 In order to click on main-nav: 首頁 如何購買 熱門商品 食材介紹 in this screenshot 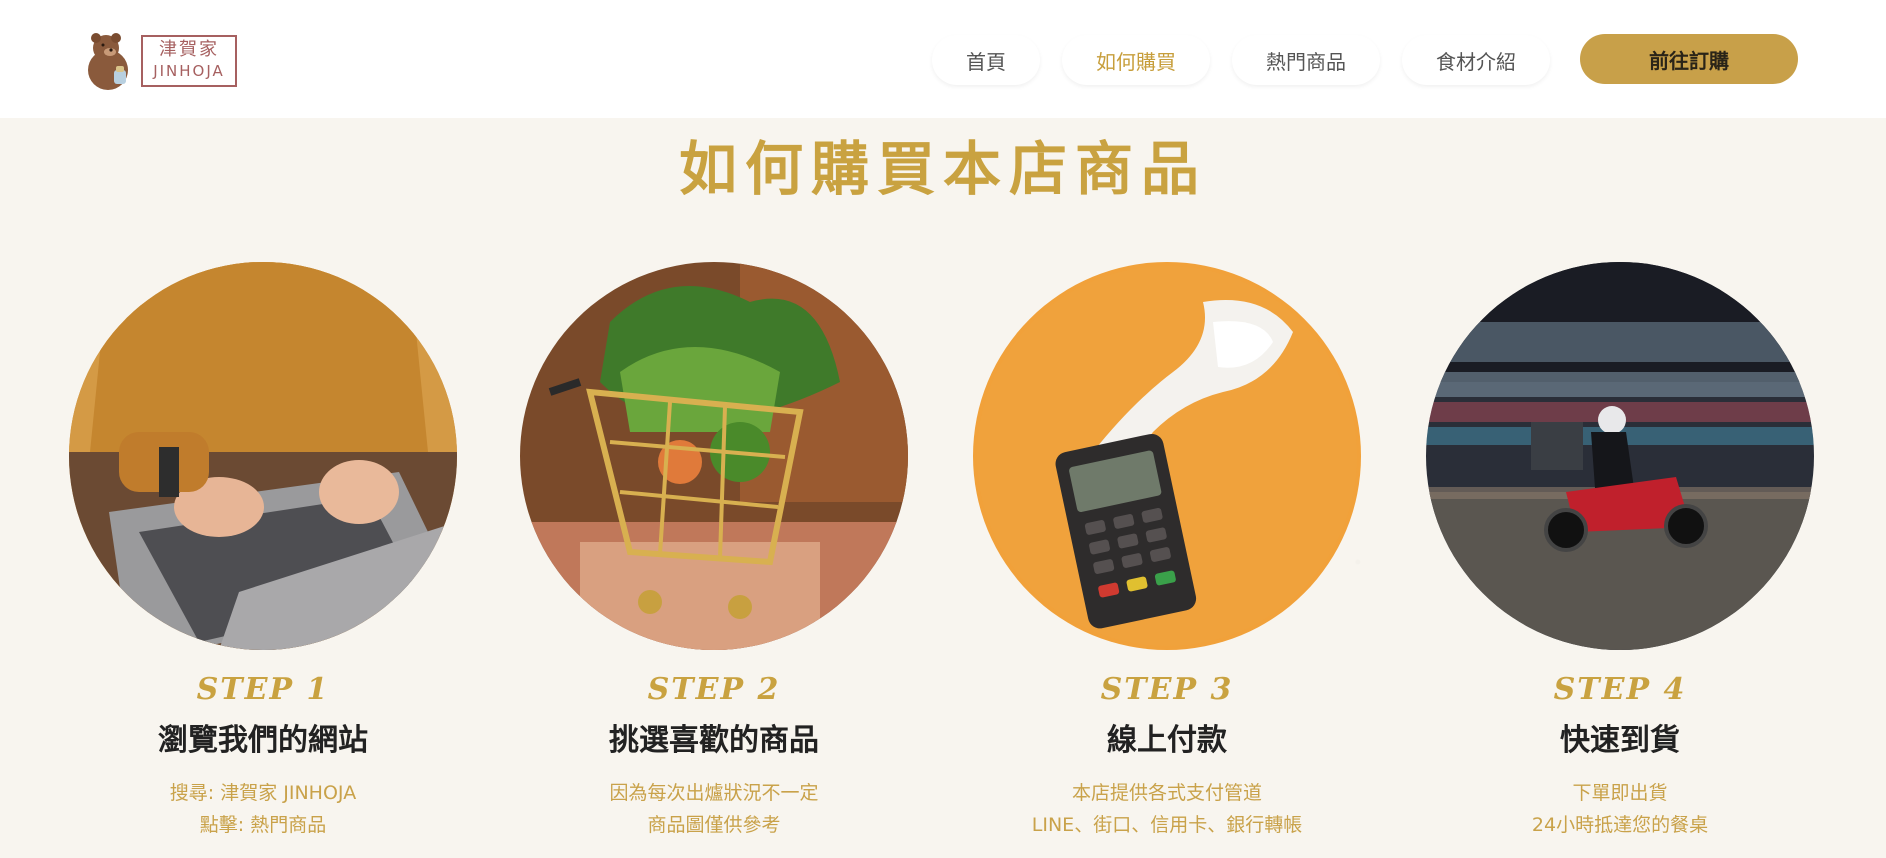, I will do `click(1241, 60)`.